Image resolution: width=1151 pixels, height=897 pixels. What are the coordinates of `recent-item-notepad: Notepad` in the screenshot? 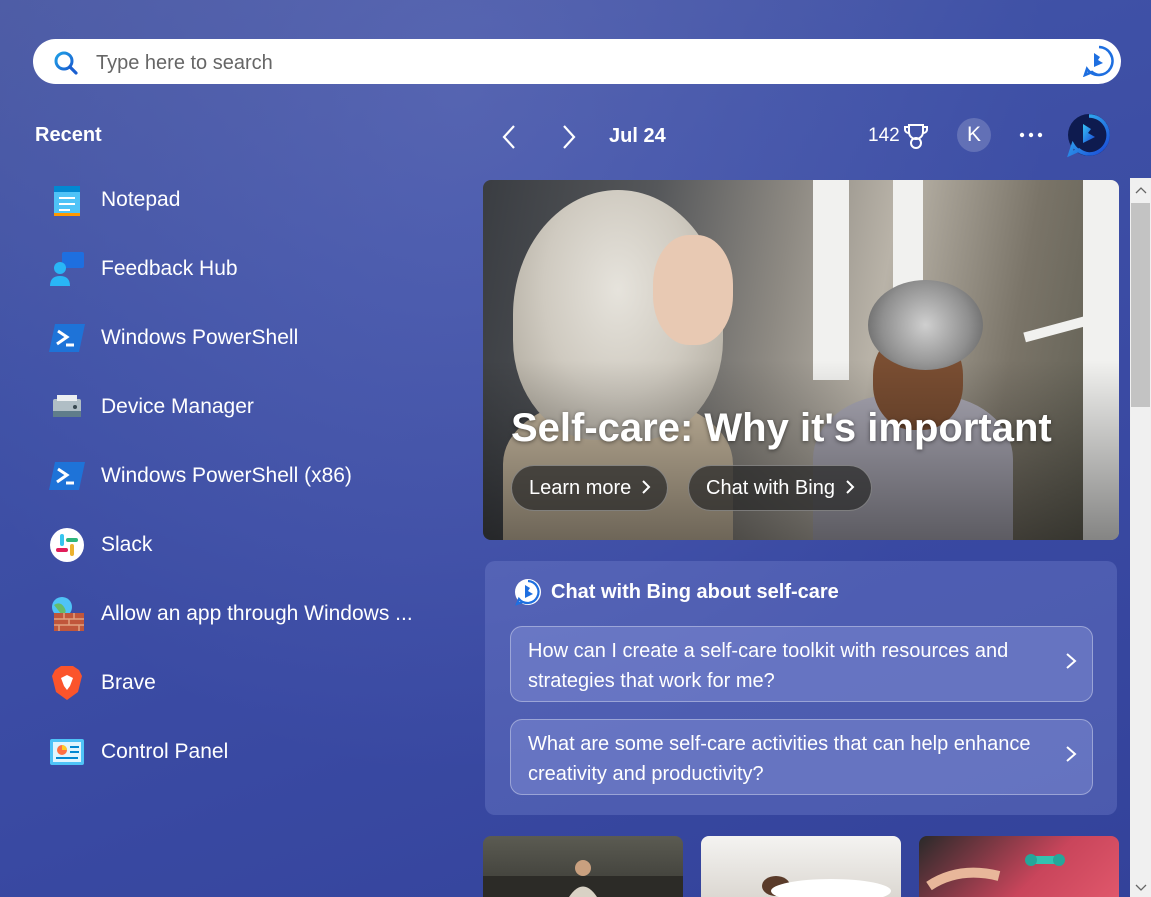 It's located at (248, 200).